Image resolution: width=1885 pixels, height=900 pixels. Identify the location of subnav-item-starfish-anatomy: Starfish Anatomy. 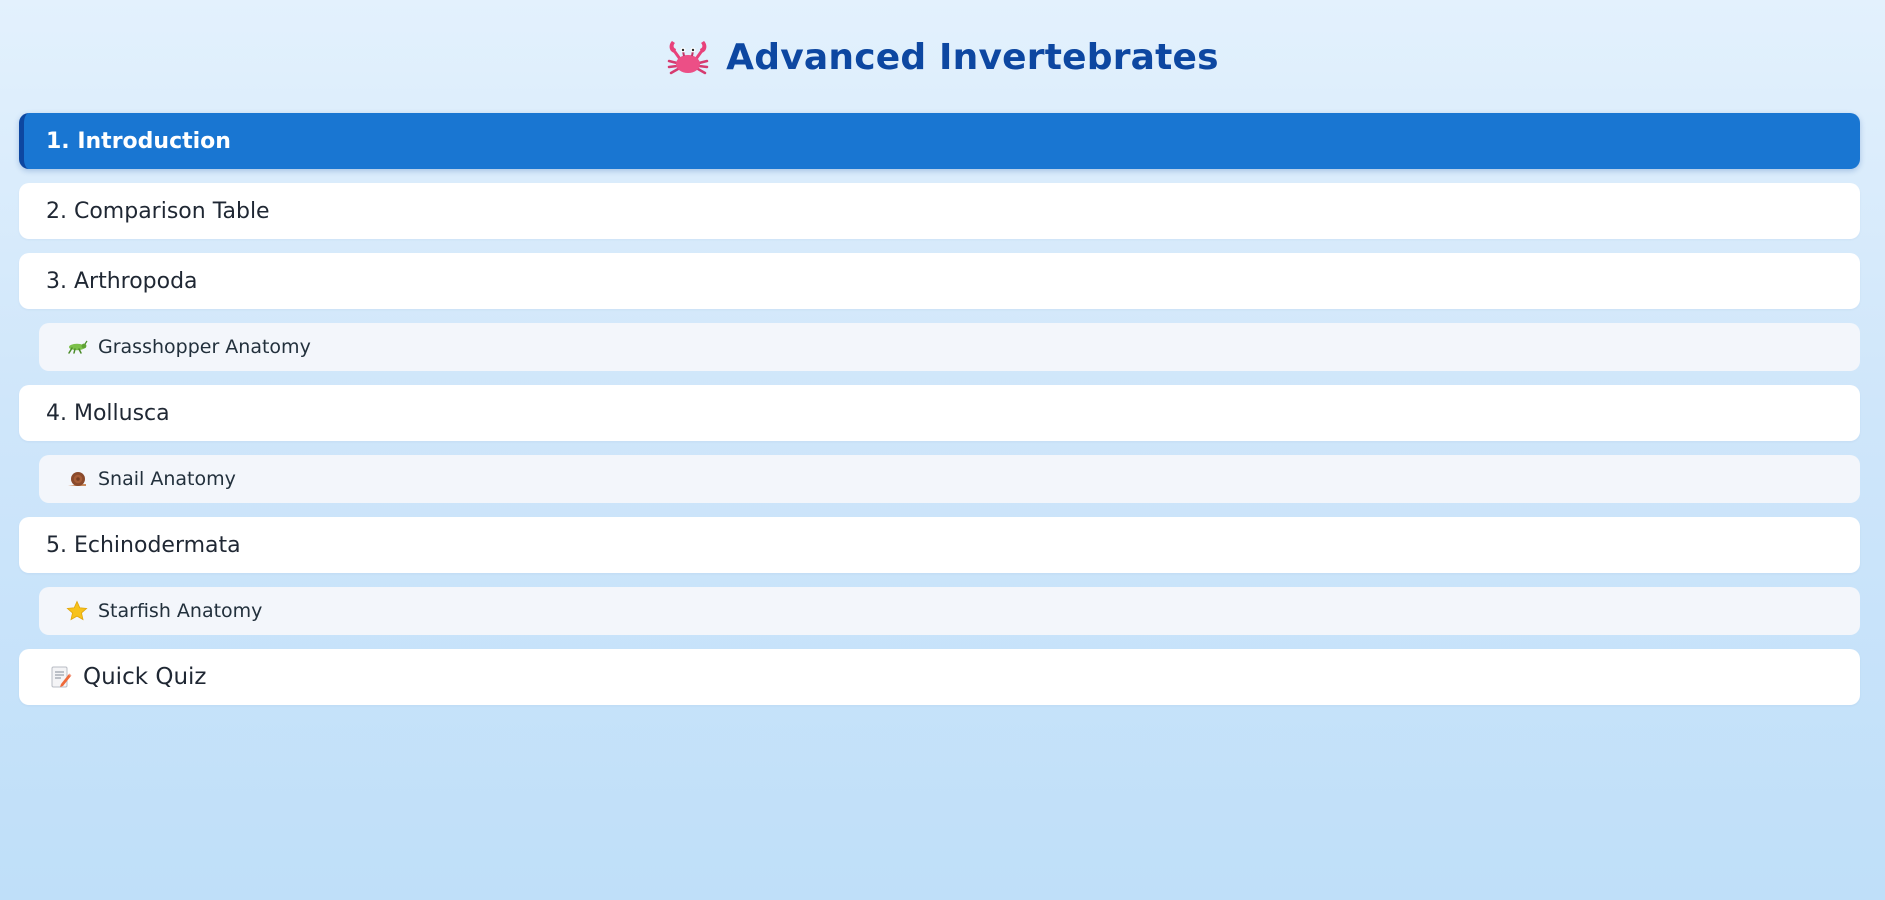
(949, 611).